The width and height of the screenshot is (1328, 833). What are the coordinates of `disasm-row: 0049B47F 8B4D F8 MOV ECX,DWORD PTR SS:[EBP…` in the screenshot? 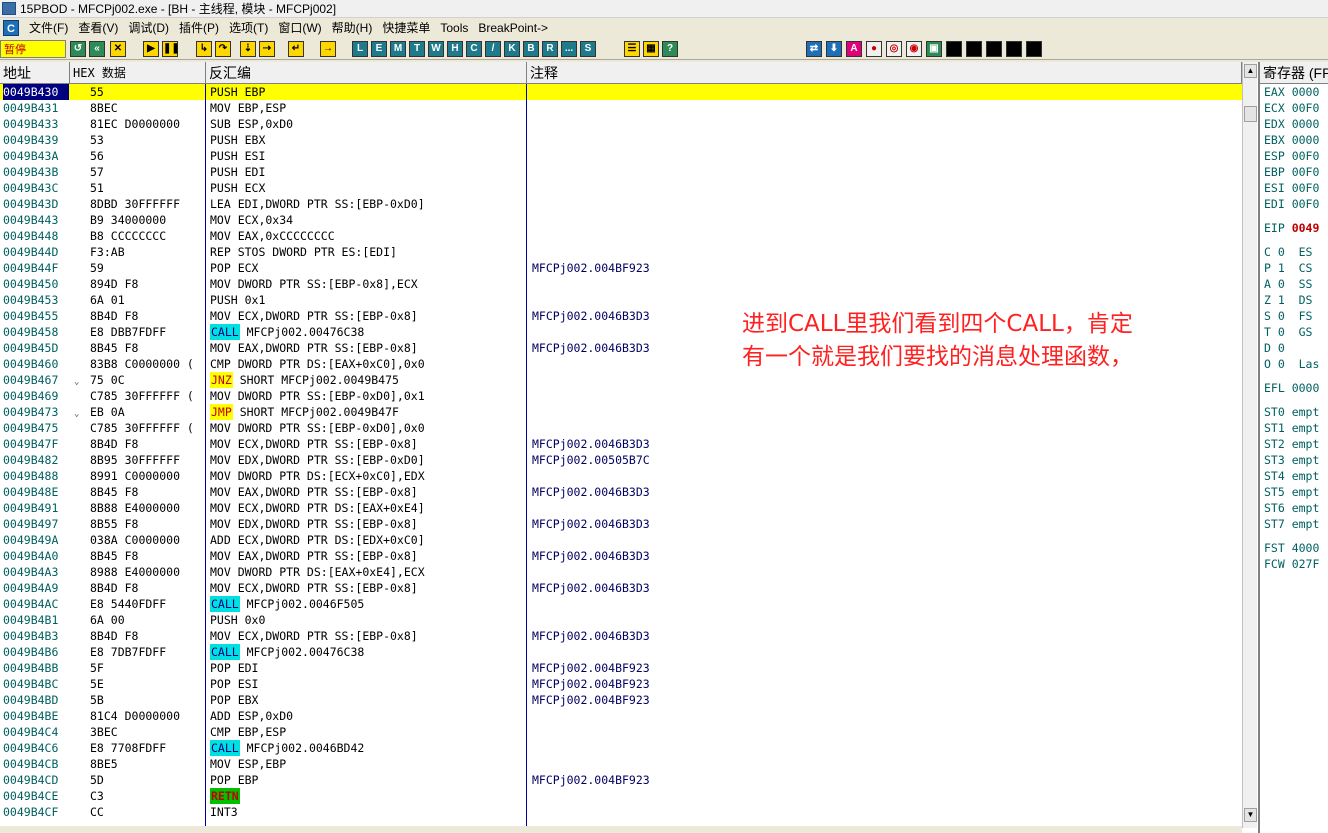 It's located at (621, 444).